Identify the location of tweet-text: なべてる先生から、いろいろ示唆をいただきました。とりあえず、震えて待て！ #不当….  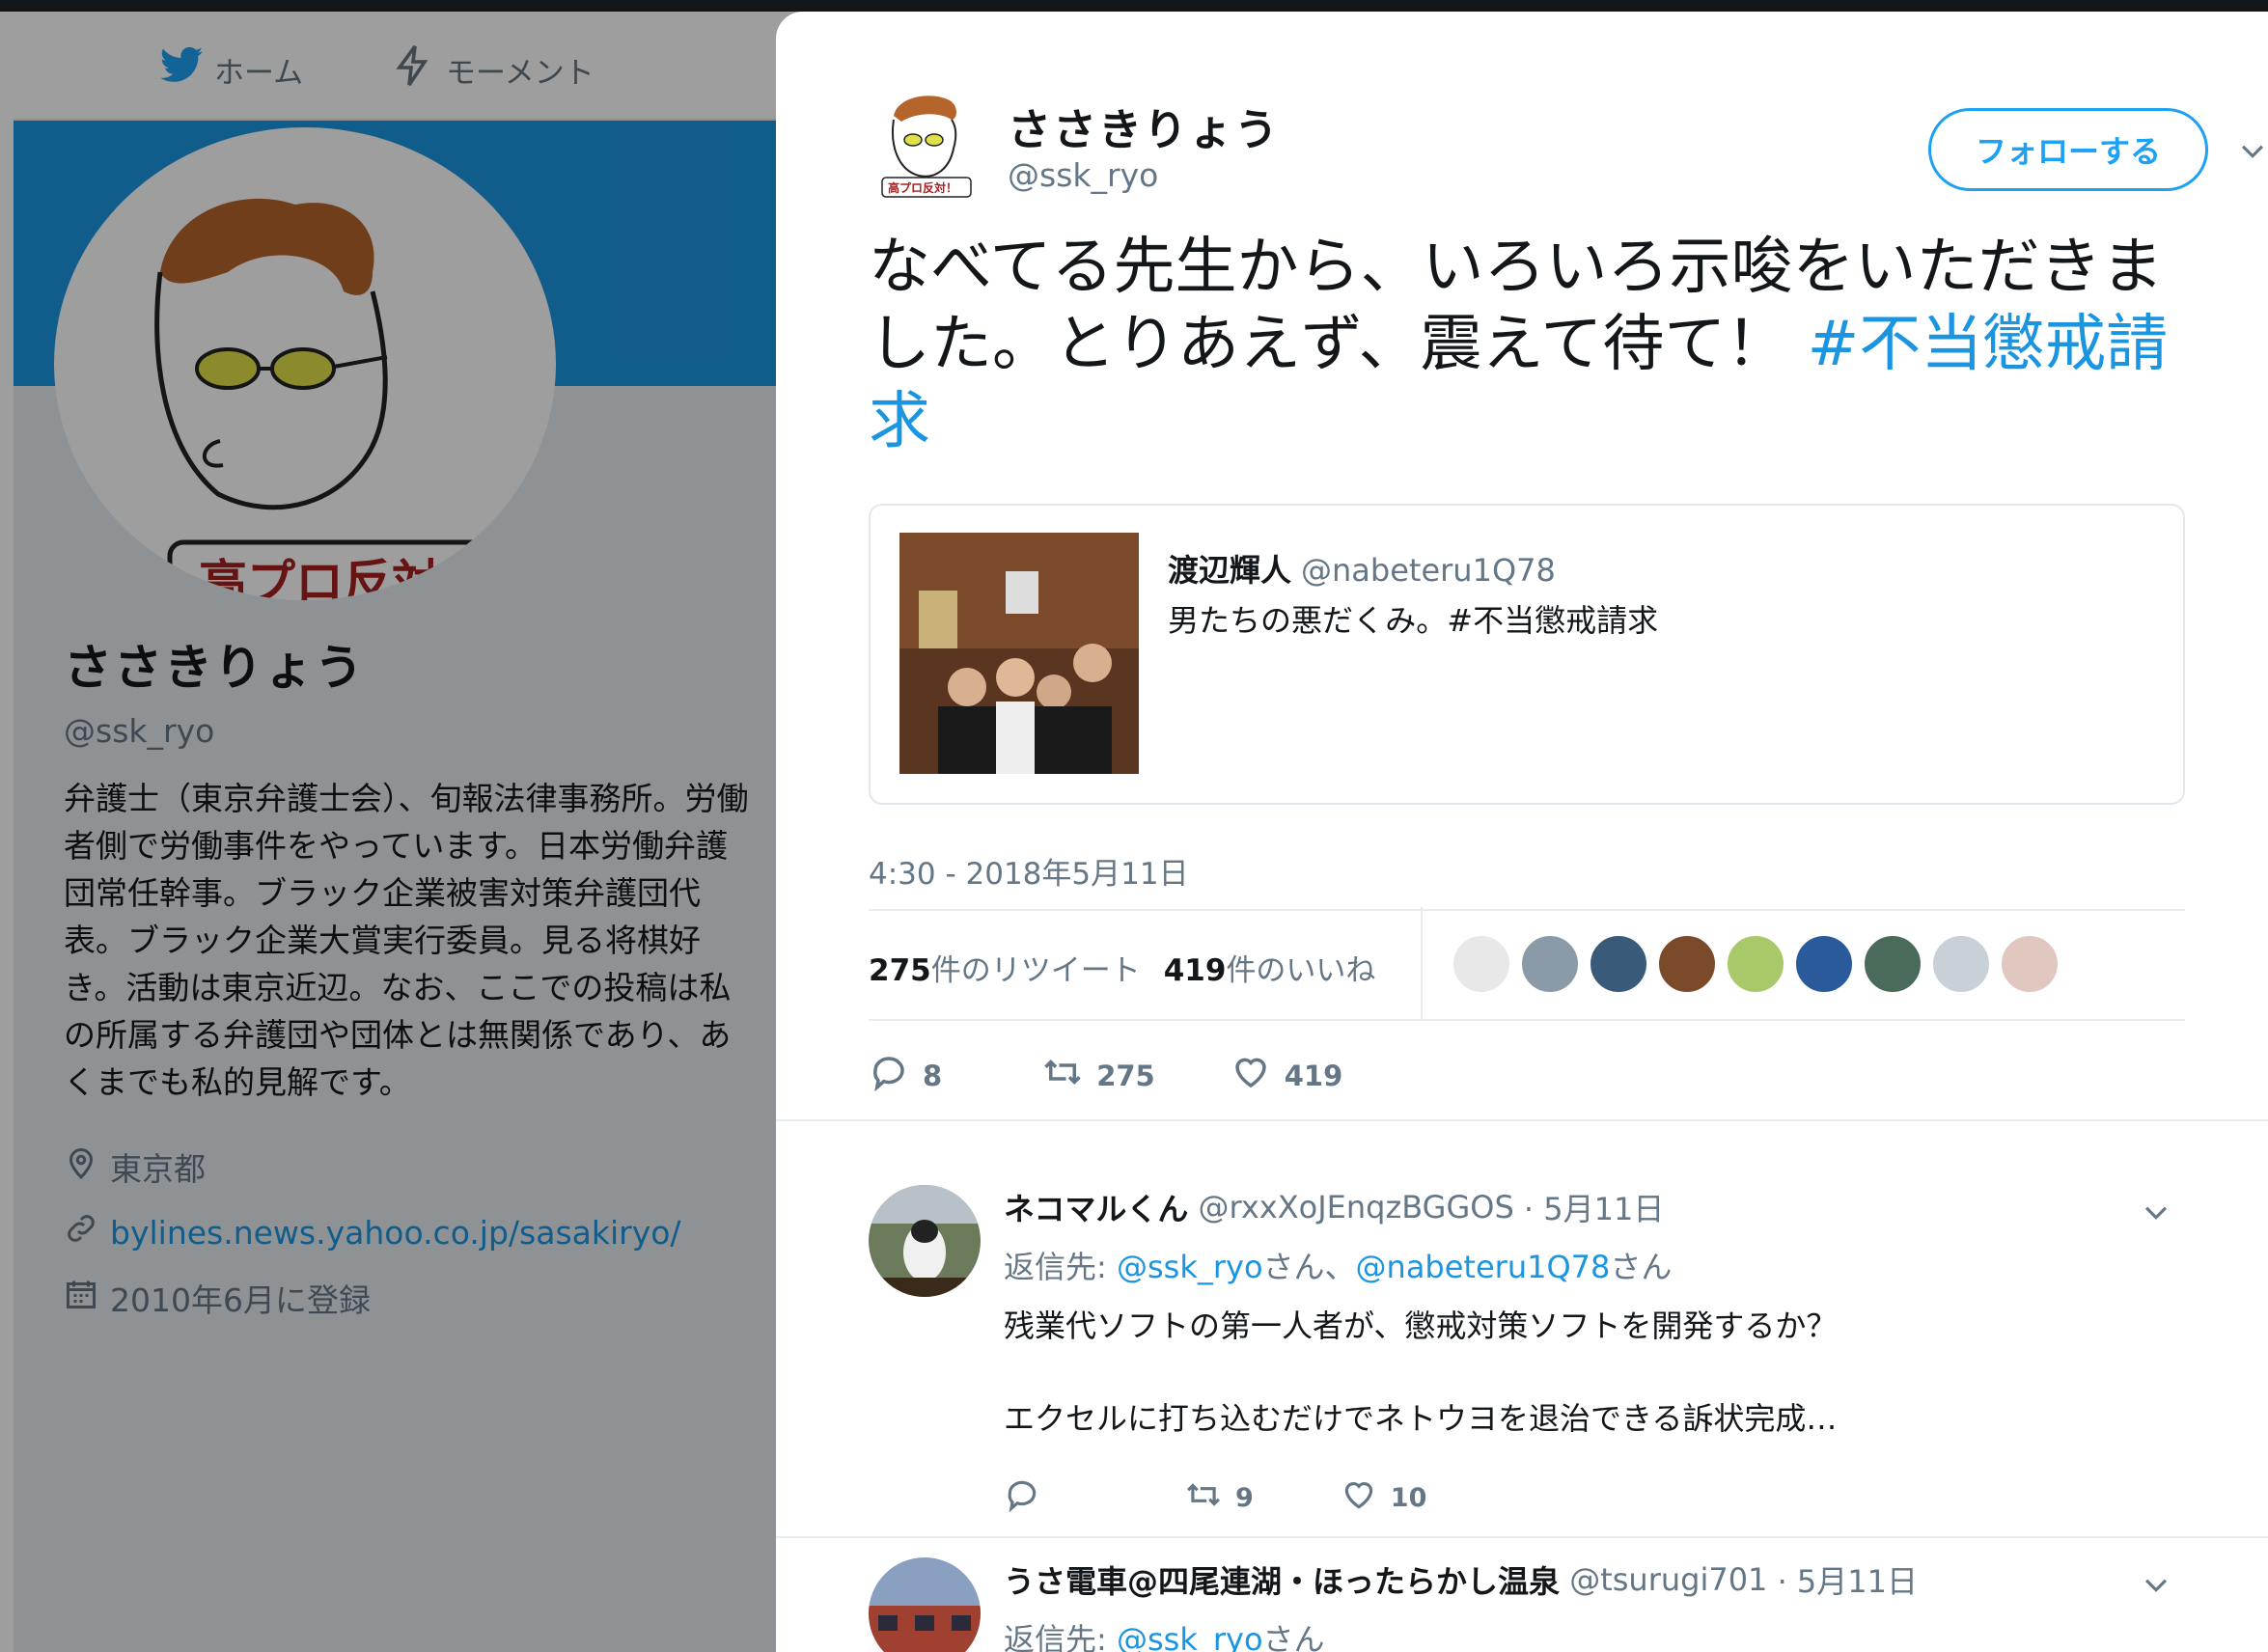
(1534, 344).